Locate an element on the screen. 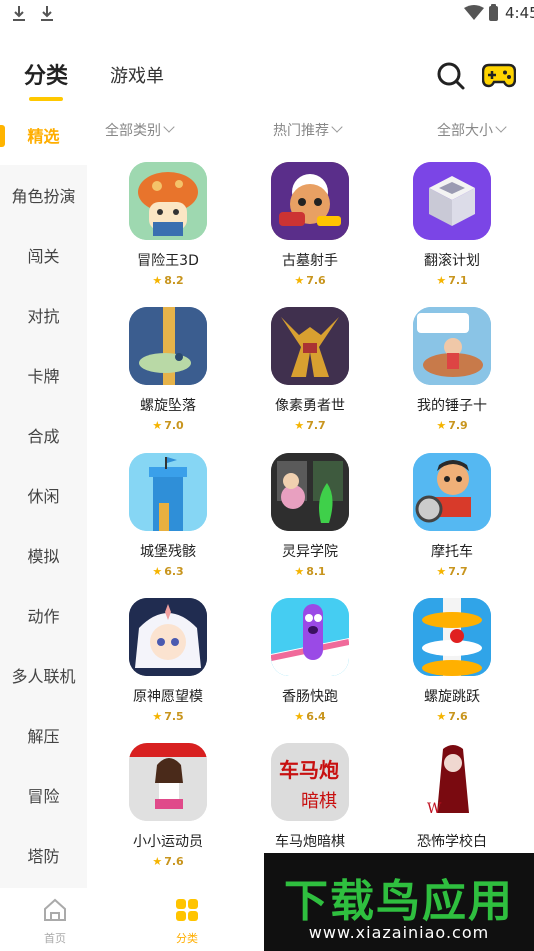  game-card: 香肠快跑 ★ 6.4 is located at coordinates (310, 660).